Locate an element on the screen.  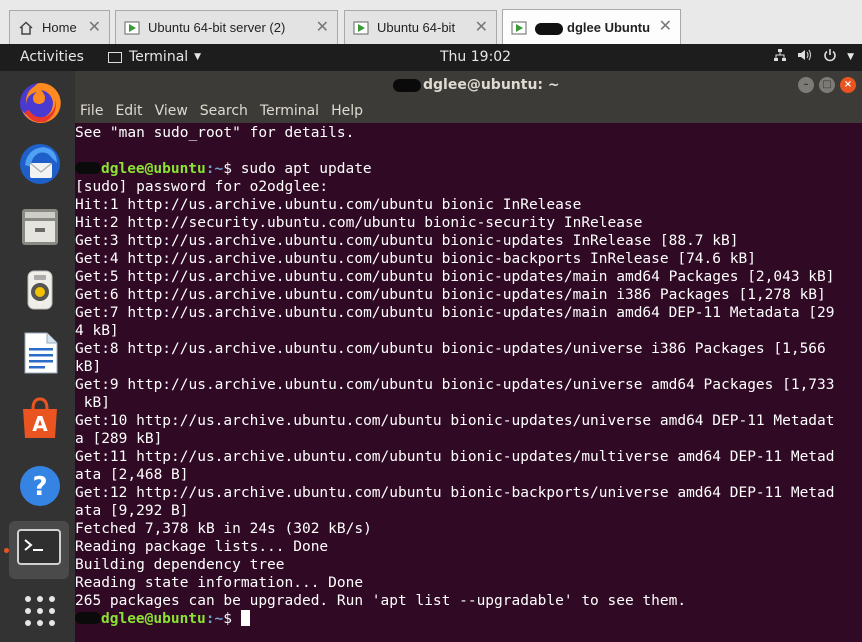
system-tray: ▼ is located at coordinates (813, 57).